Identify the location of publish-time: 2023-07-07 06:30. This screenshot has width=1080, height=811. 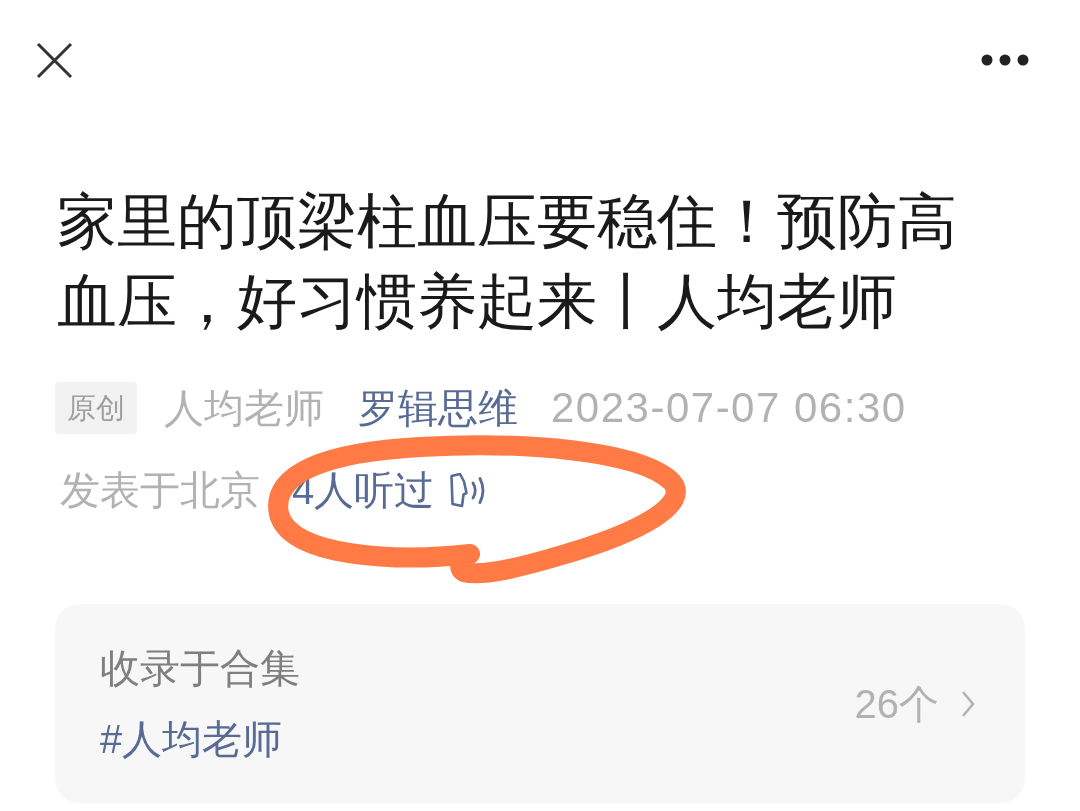
(729, 408).